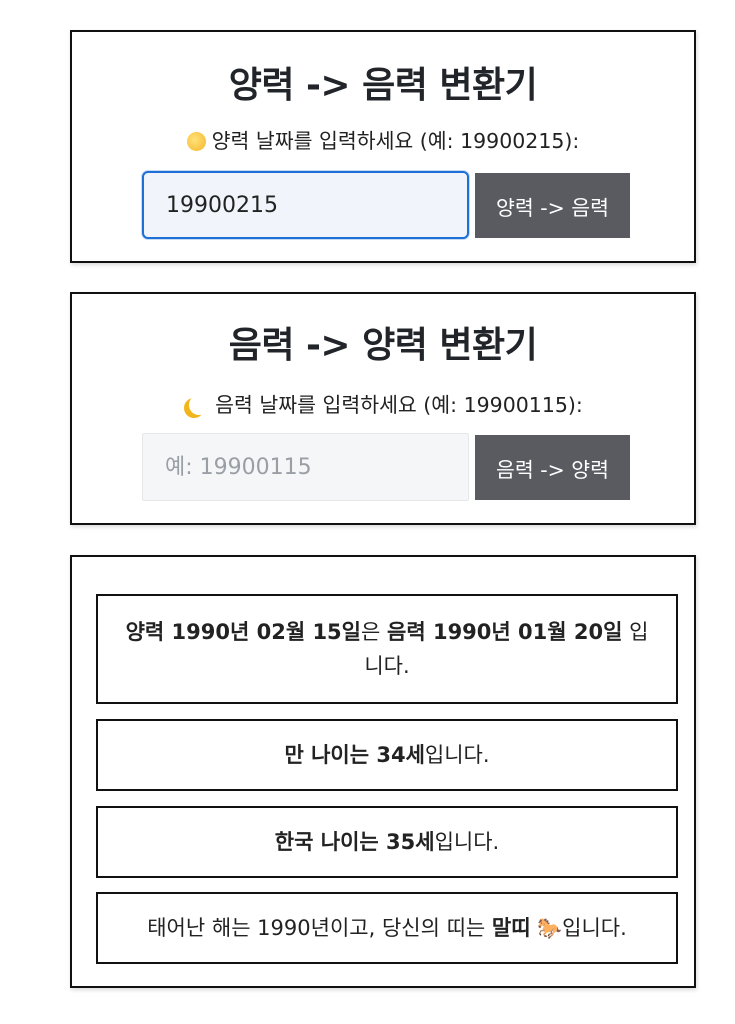 The height and width of the screenshot is (1024, 735). I want to click on korean-age-result: 한국 나이는 35세입니다., so click(387, 842).